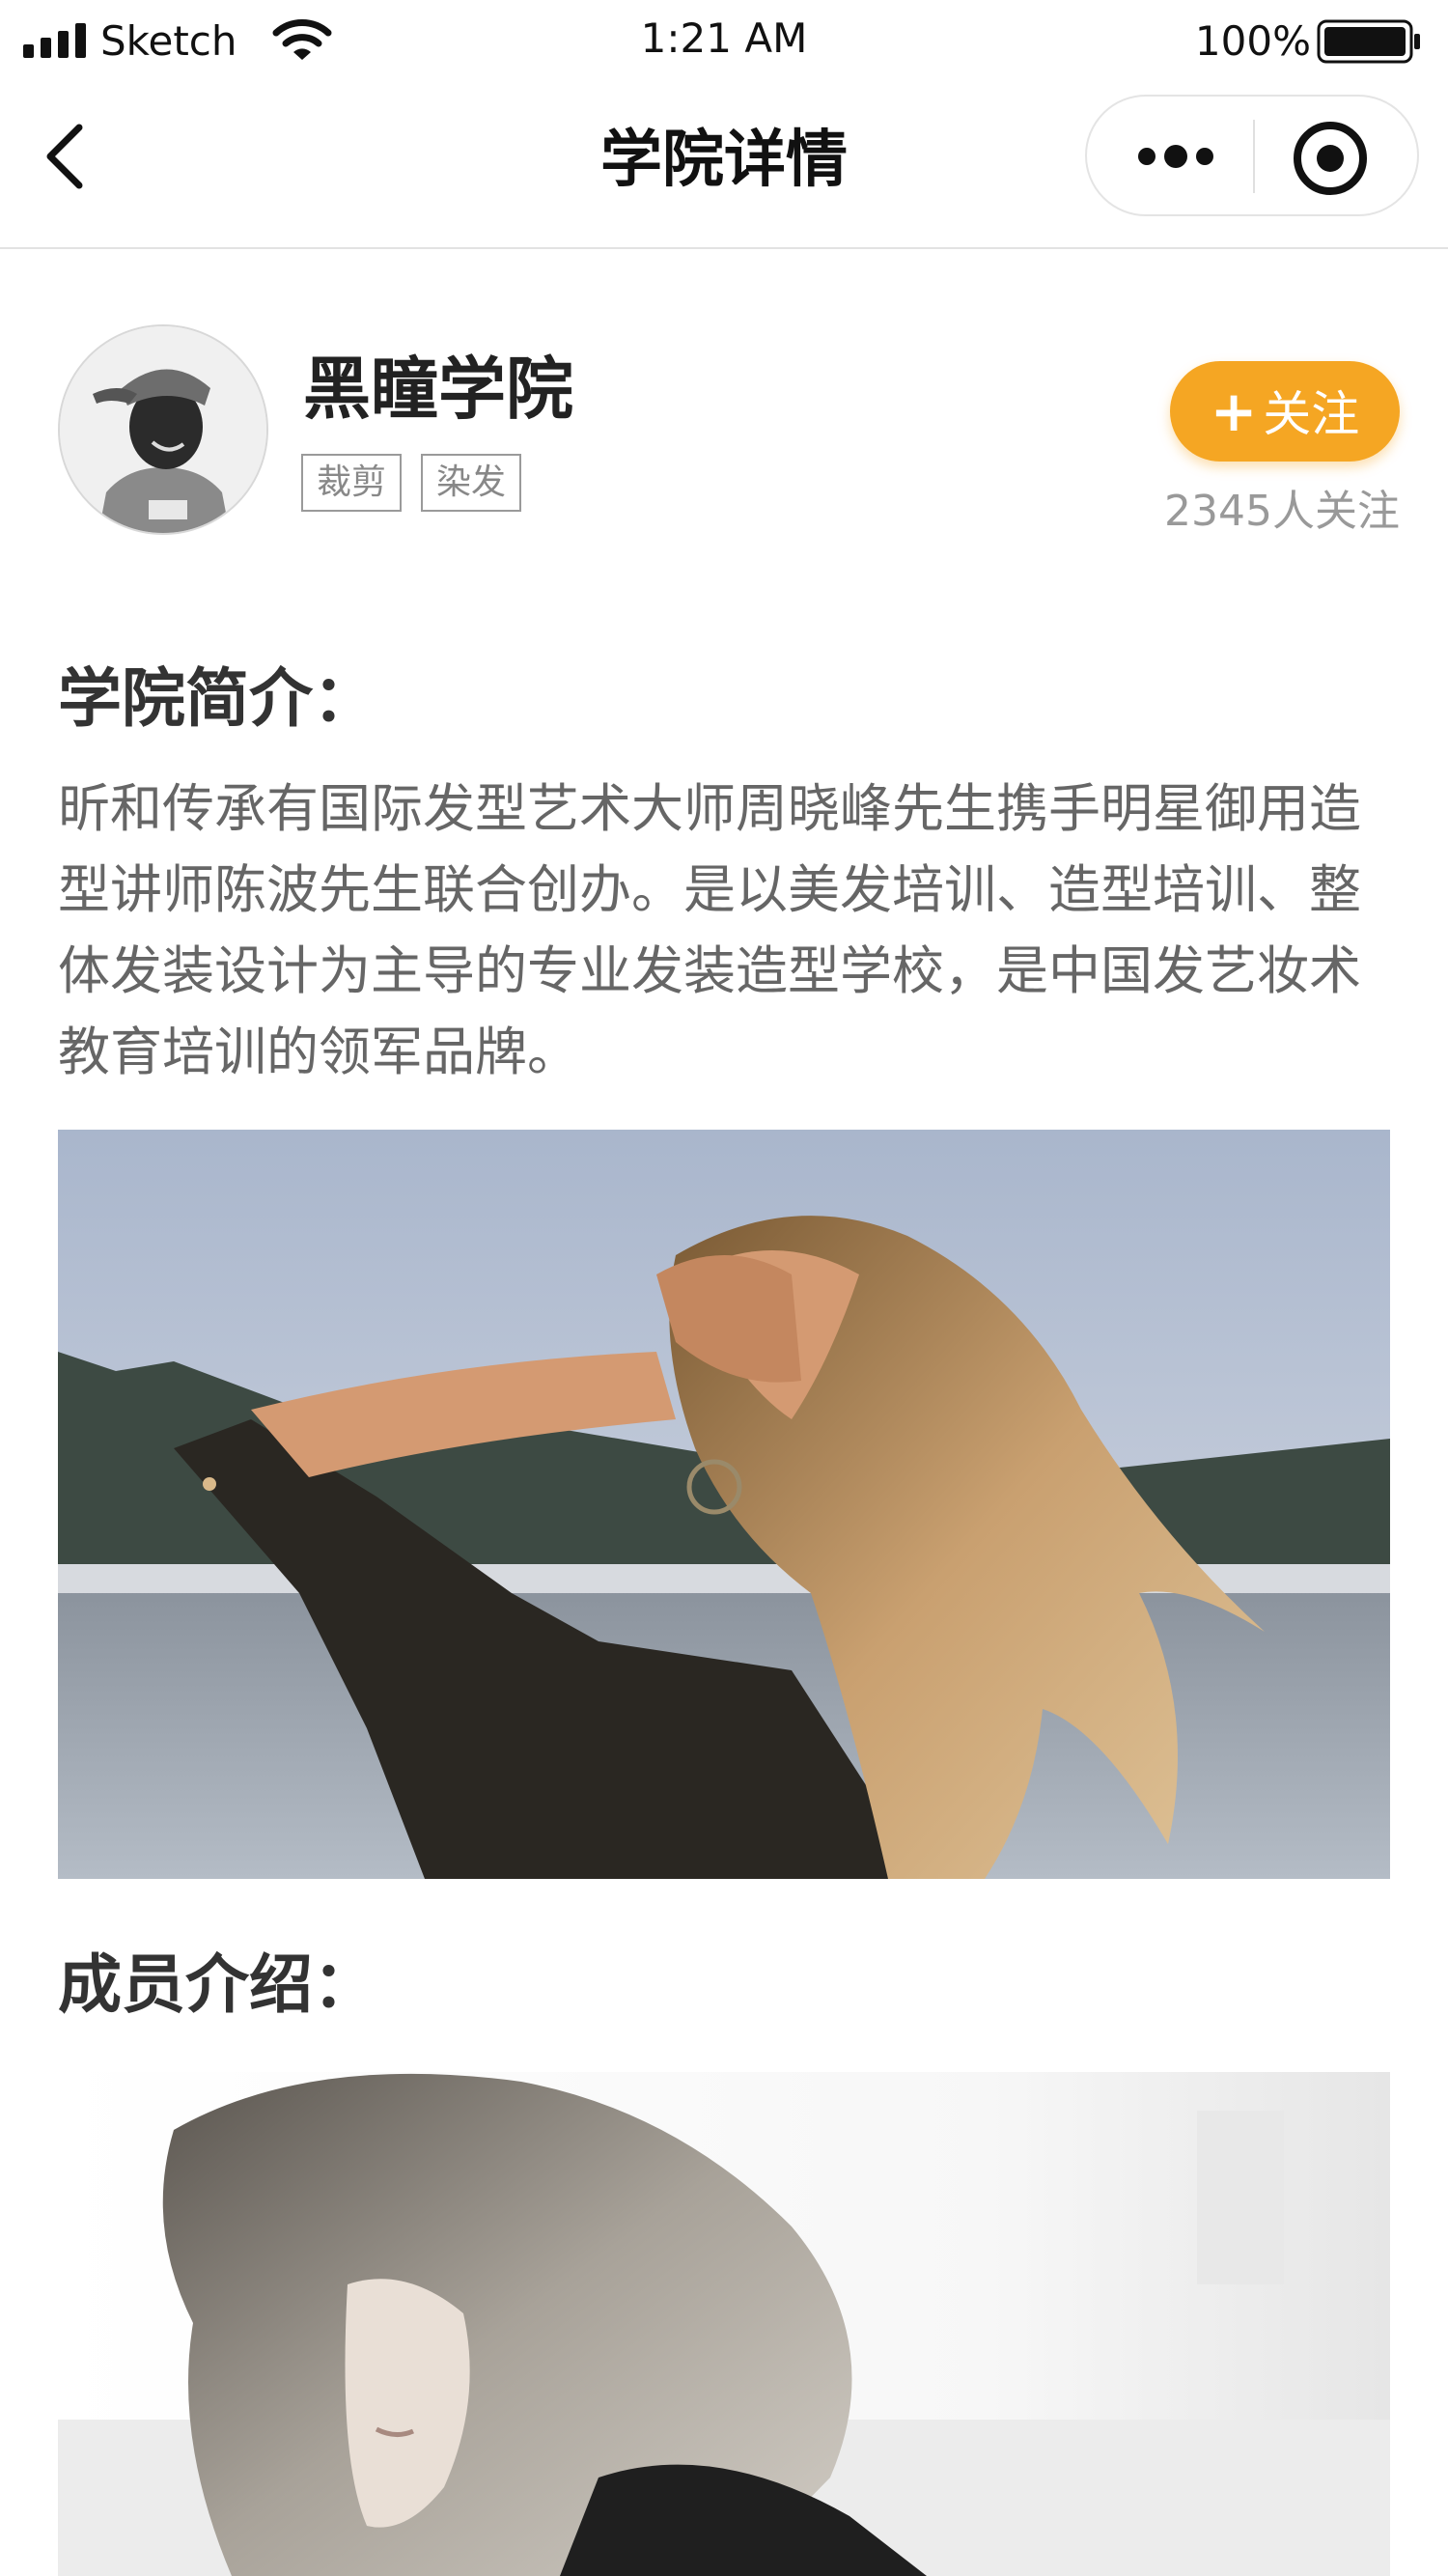 Image resolution: width=1448 pixels, height=2576 pixels. Describe the element at coordinates (217, 1984) in the screenshot. I see `members-heading: 成员介绍：` at that location.